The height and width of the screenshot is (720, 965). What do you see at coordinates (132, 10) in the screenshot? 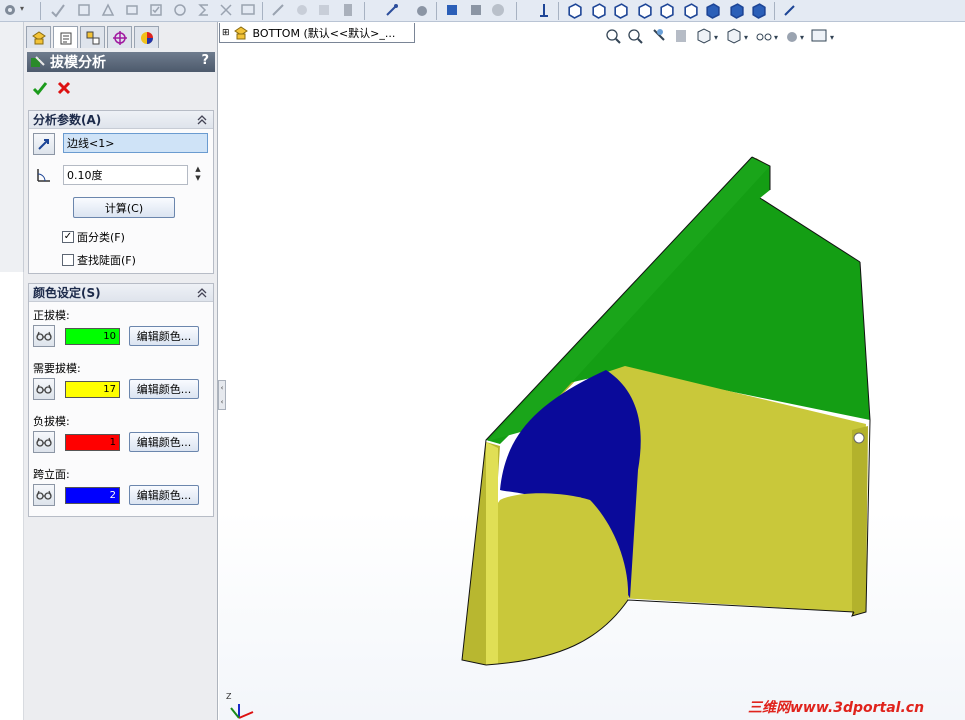
I see `sensor-icon` at bounding box center [132, 10].